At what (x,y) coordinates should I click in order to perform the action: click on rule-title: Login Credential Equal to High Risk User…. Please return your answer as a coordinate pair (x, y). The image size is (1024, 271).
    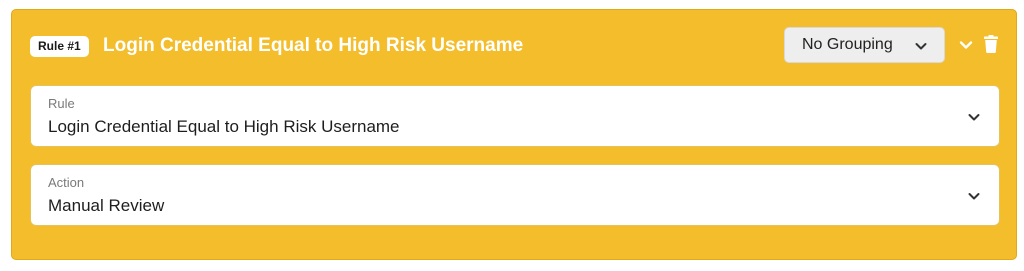
    Looking at the image, I should click on (313, 45).